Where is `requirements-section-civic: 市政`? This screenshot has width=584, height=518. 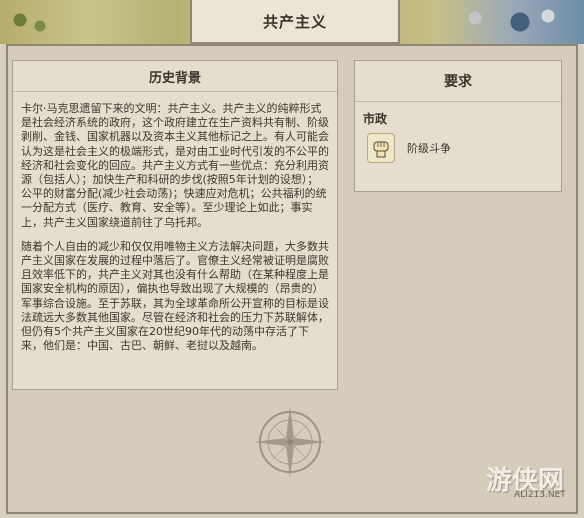
requirements-section-civic: 市政 is located at coordinates (375, 119).